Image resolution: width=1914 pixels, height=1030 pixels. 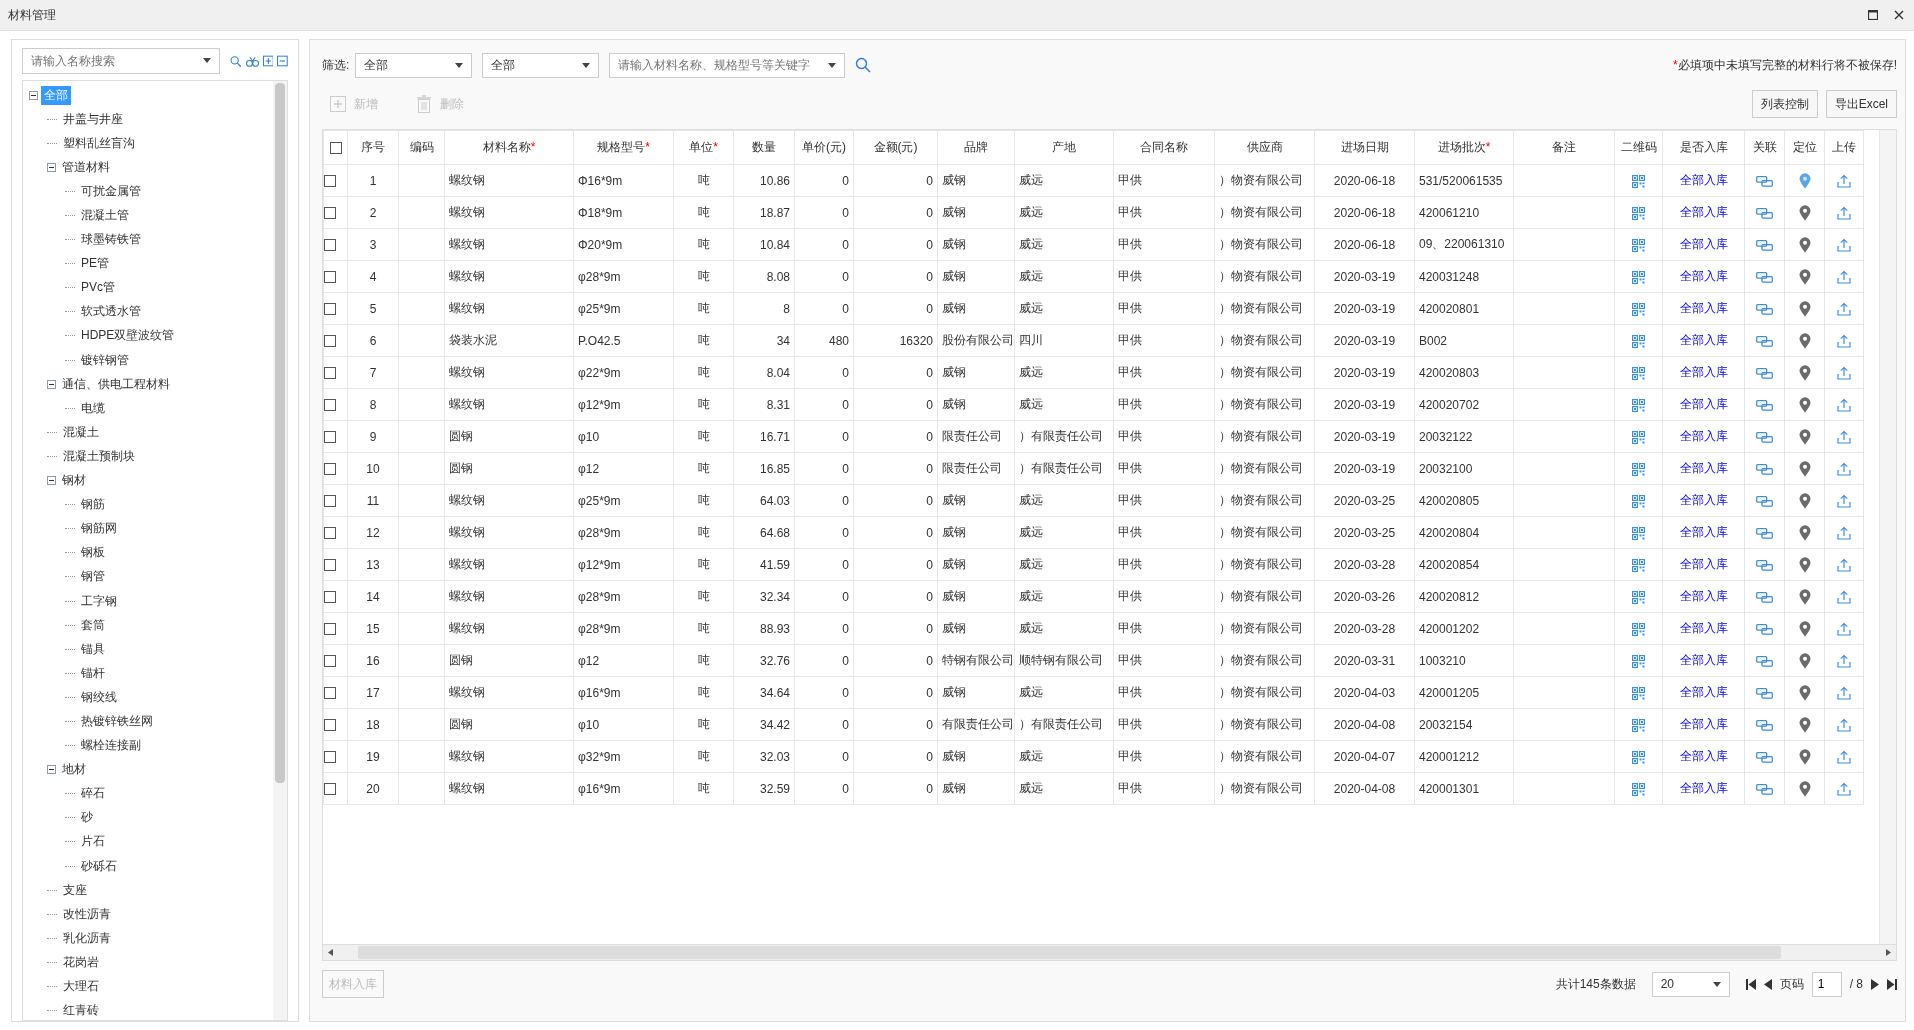 What do you see at coordinates (1875, 984) in the screenshot?
I see `next-page-icon` at bounding box center [1875, 984].